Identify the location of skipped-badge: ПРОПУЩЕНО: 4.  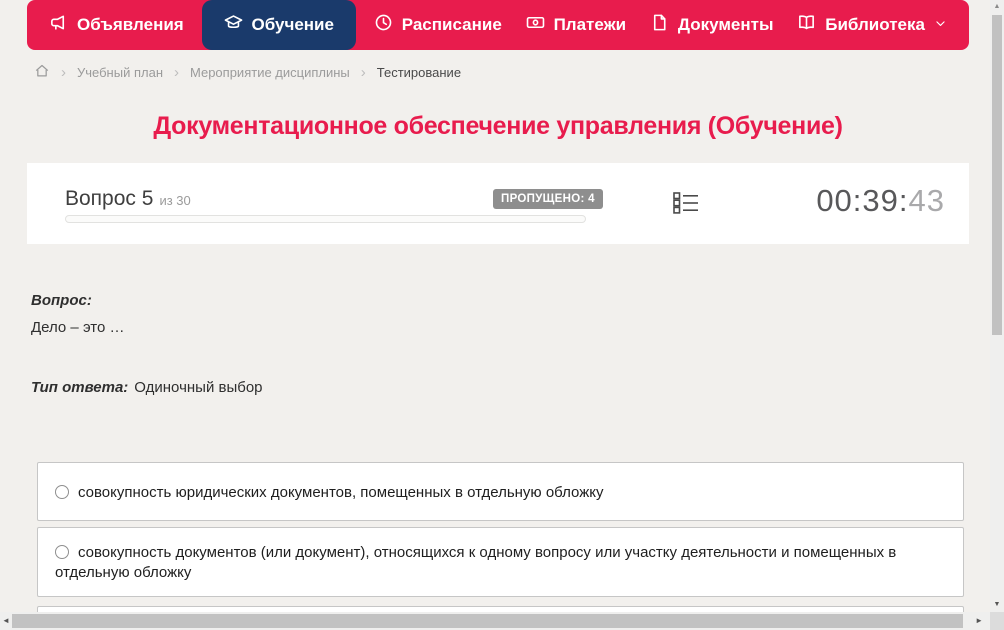
(548, 199).